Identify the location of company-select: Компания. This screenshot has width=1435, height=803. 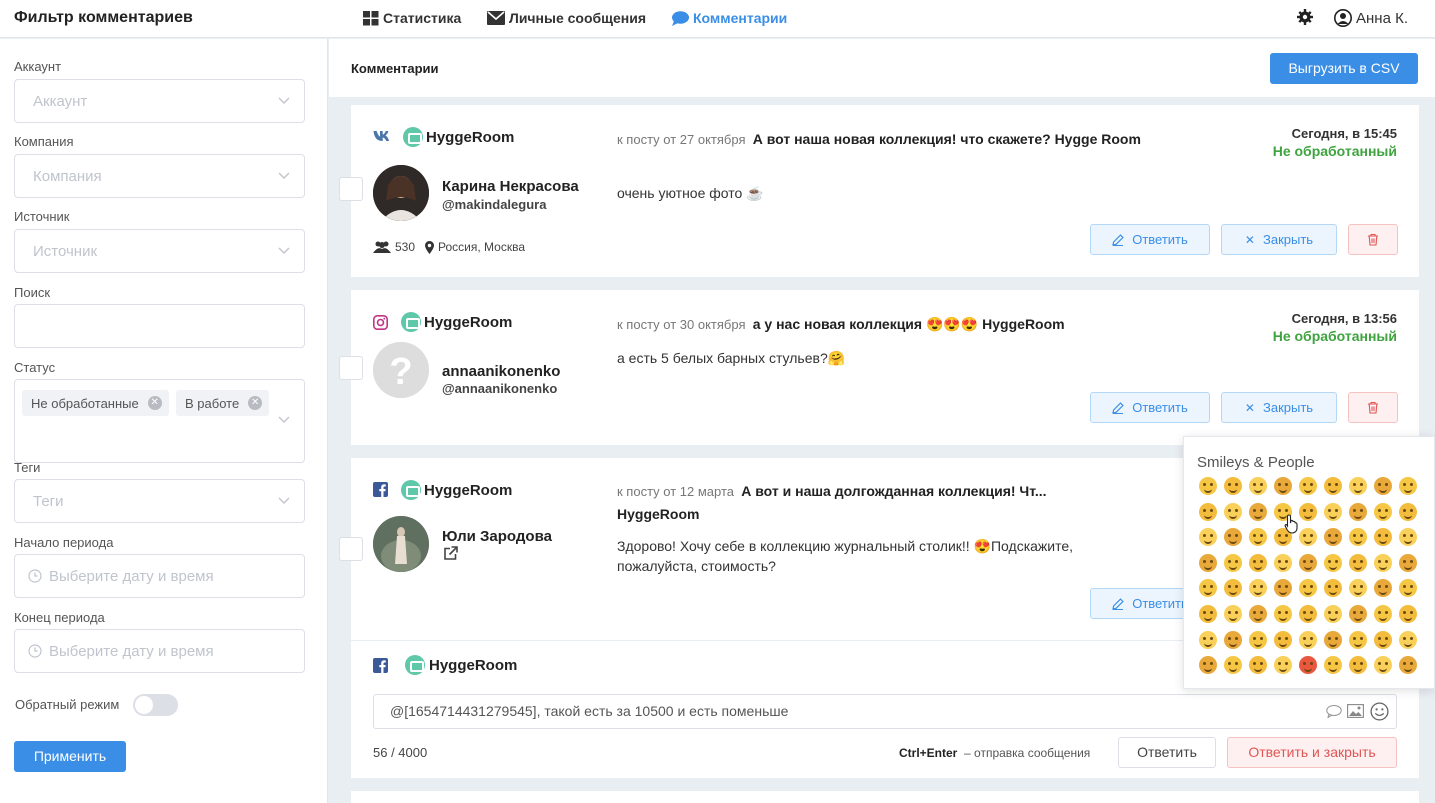
(159, 176).